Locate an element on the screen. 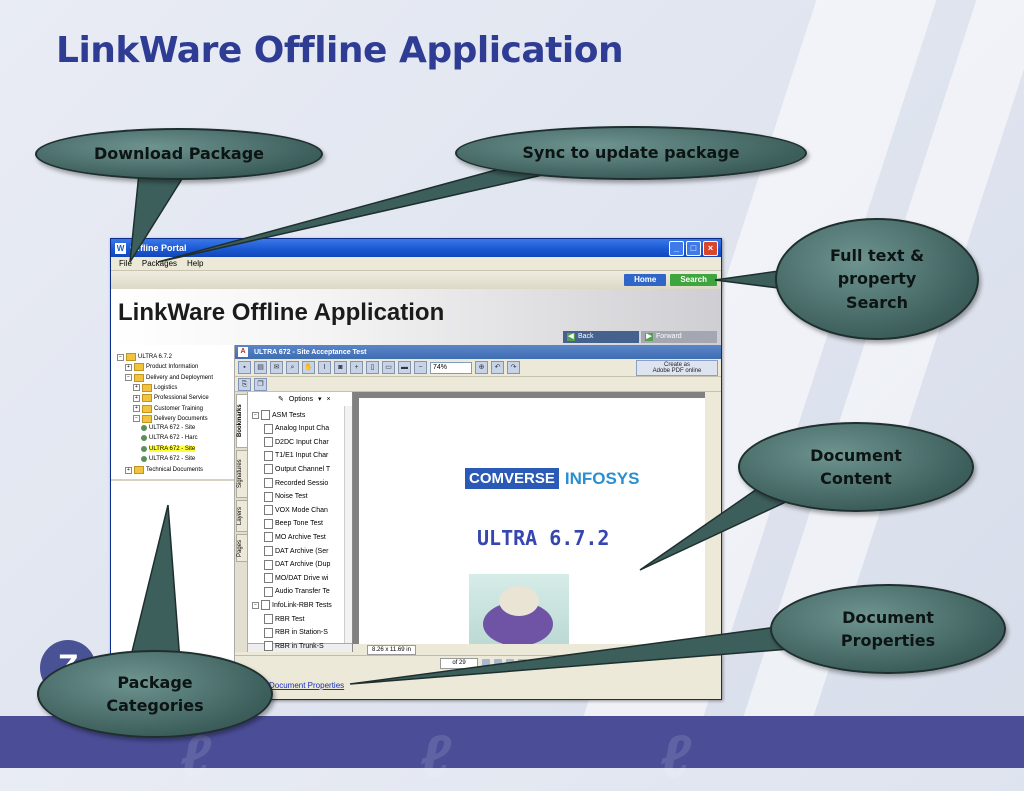  tab-signatures: Signatures is located at coordinates (242, 474).